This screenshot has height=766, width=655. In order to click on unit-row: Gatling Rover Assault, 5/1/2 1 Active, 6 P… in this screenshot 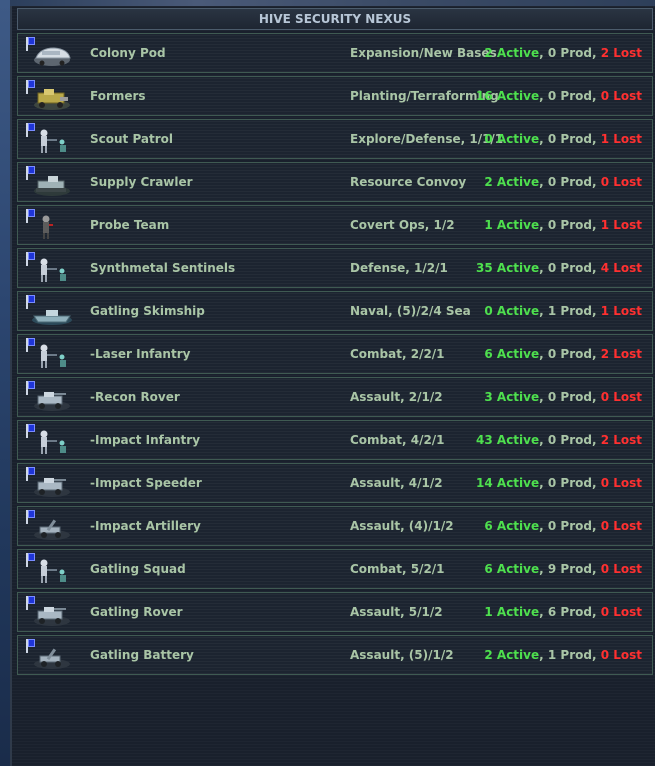, I will do `click(335, 612)`.